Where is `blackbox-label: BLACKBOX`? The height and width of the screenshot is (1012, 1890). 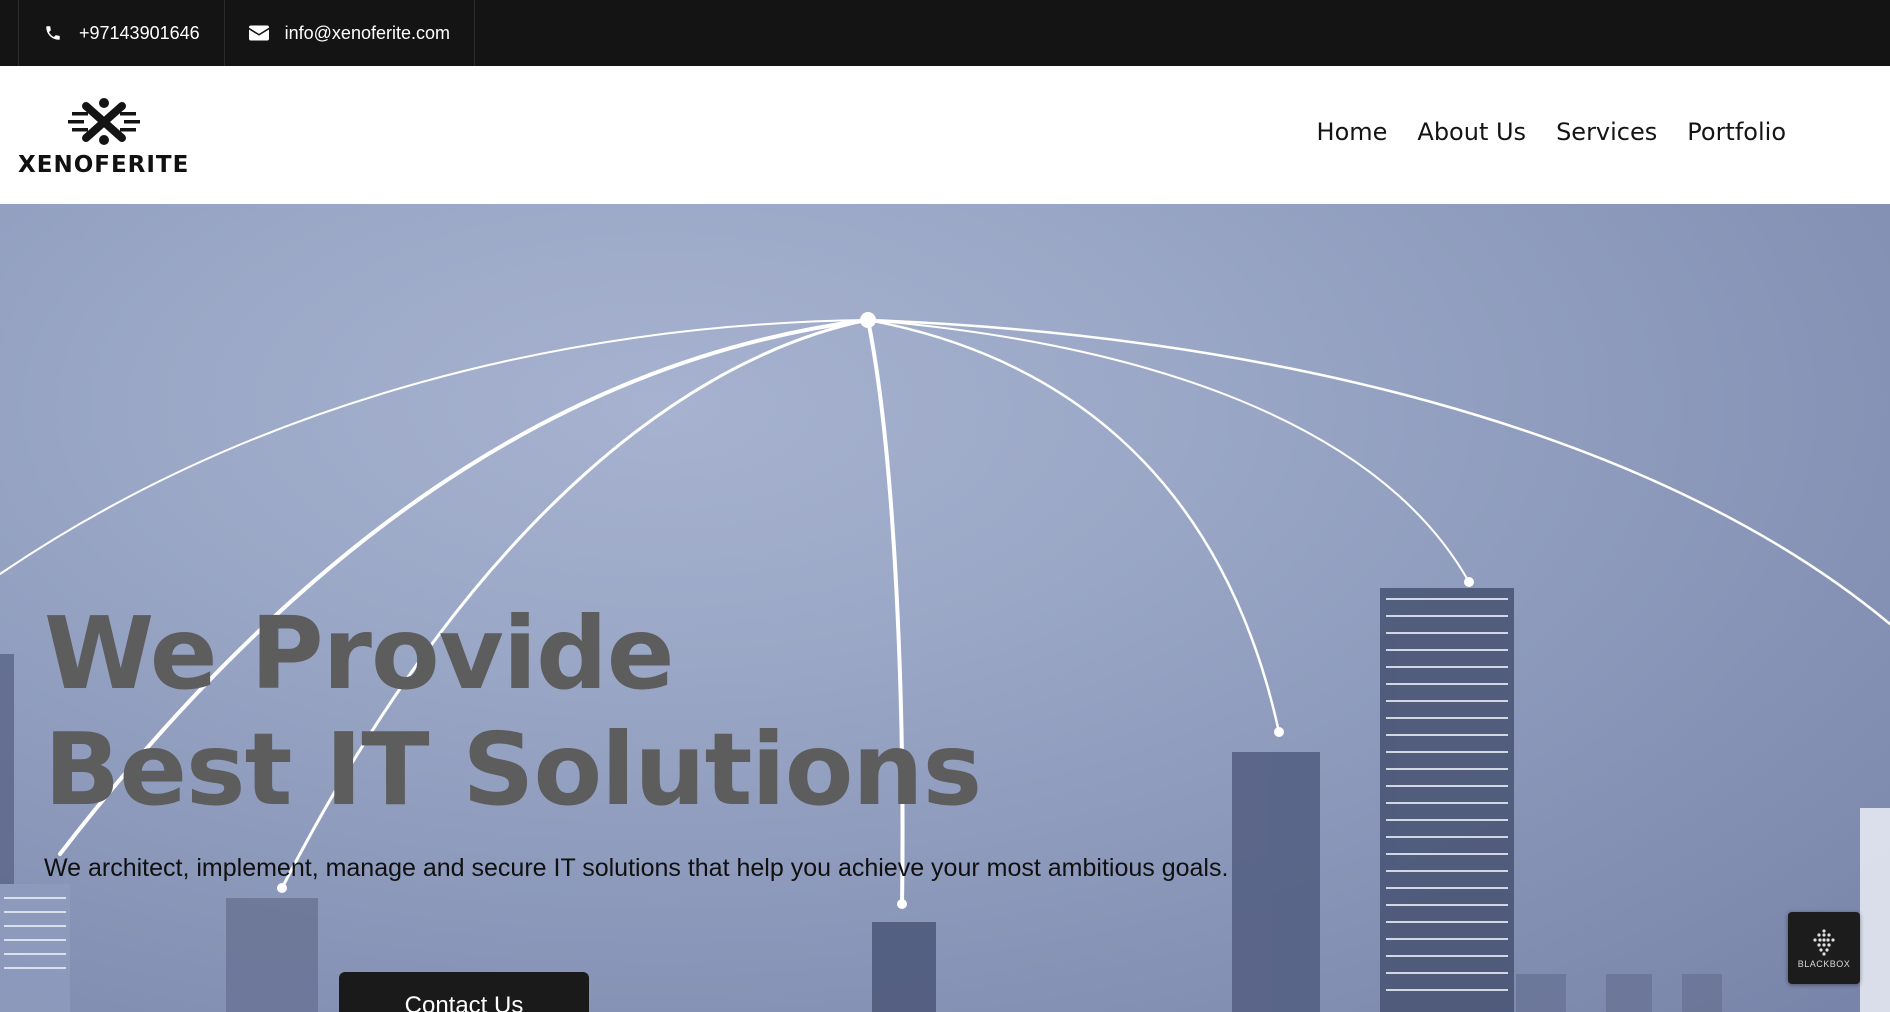
blackbox-label: BLACKBOX is located at coordinates (1824, 964).